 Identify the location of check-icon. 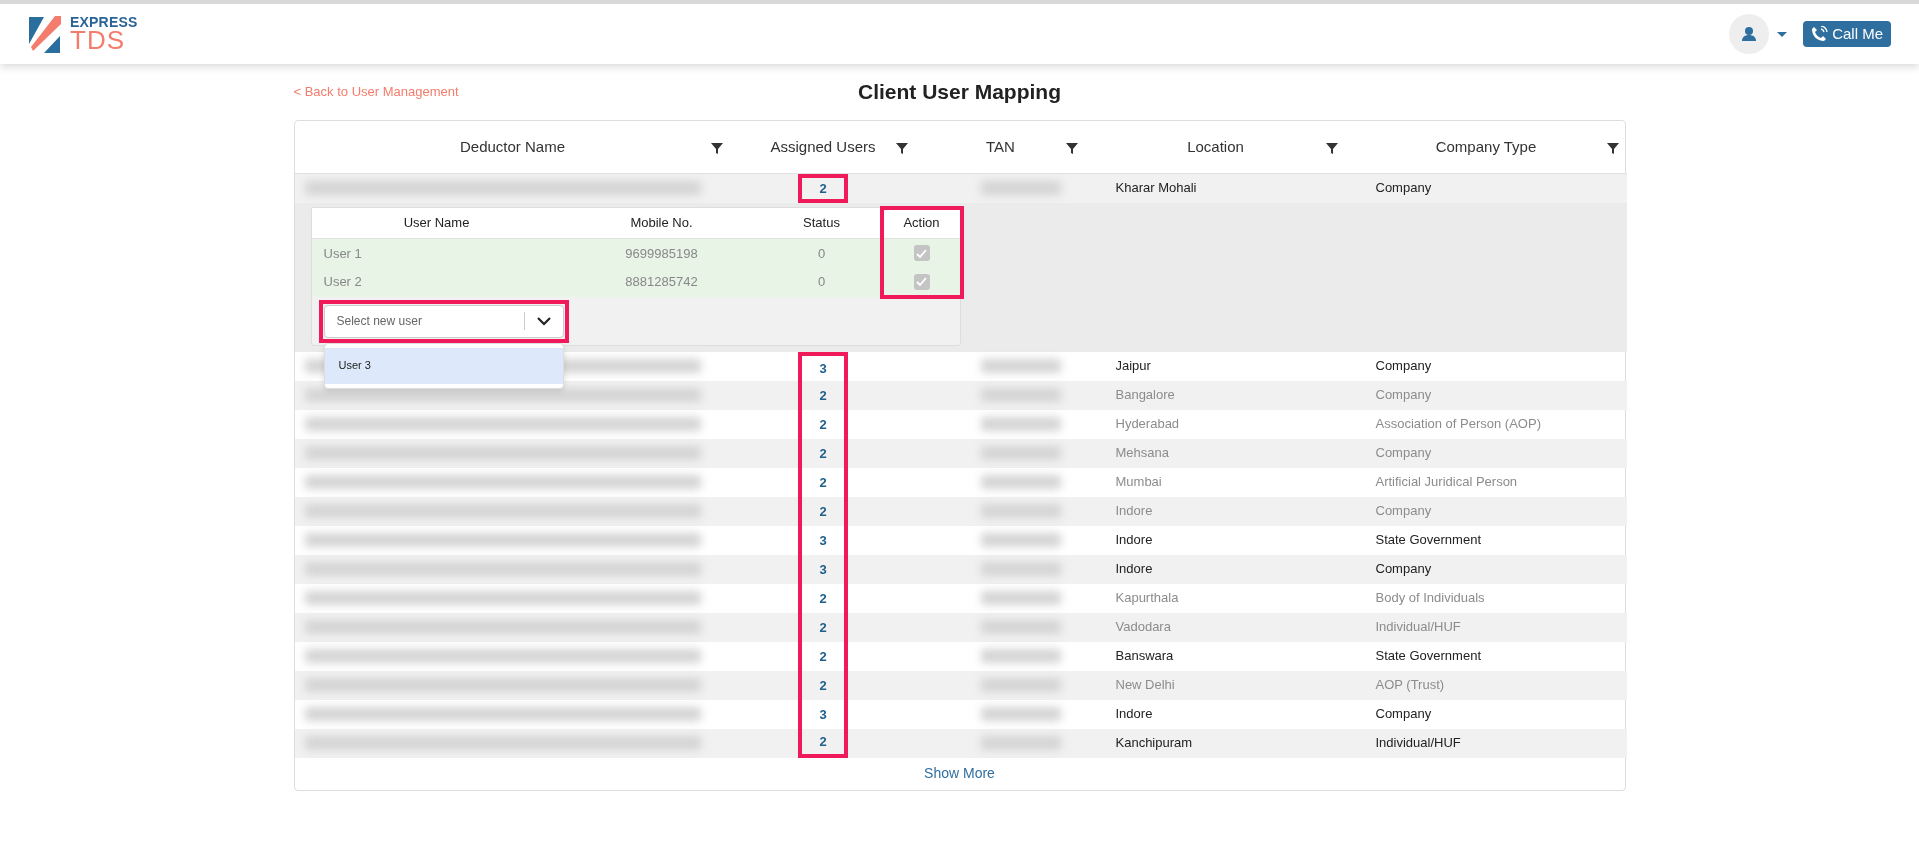
(921, 282).